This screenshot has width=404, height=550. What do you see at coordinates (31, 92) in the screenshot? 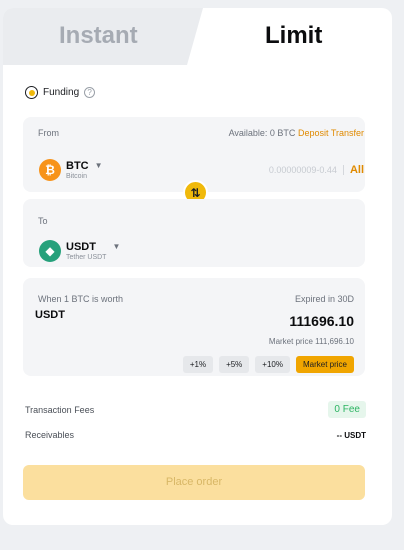
I see `funding-icon` at bounding box center [31, 92].